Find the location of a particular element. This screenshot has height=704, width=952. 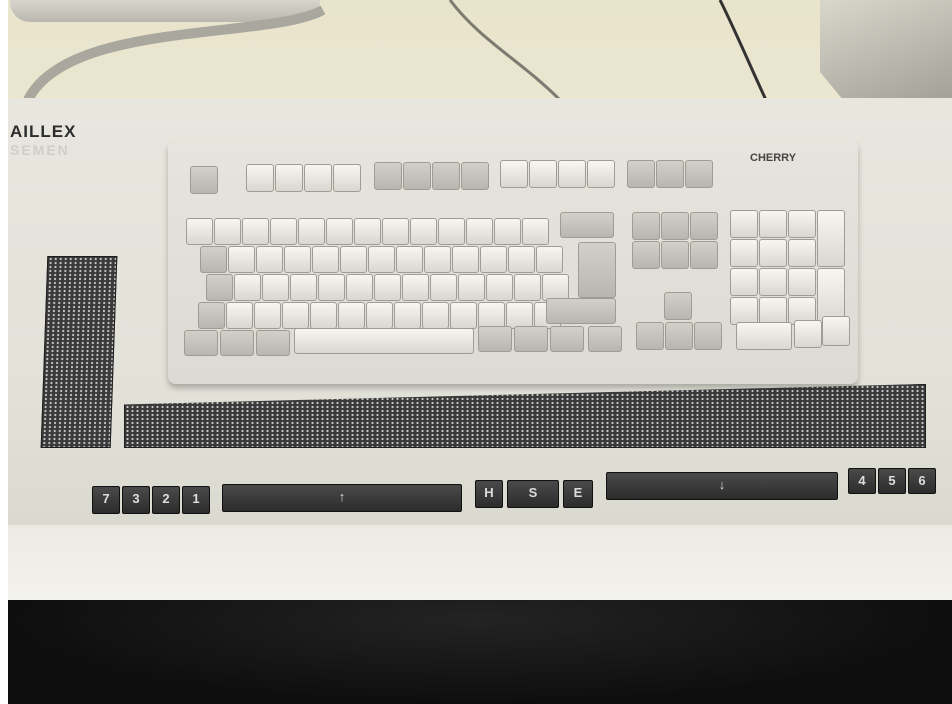

scroll-down-bar: ↓ is located at coordinates (722, 486).